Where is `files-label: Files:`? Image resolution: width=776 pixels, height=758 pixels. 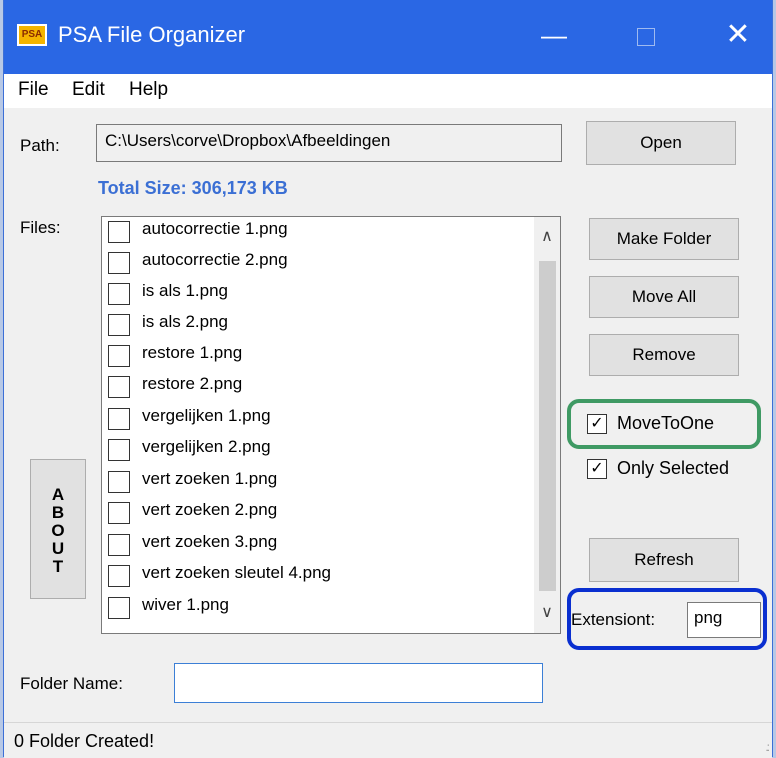
files-label: Files: is located at coordinates (40, 227).